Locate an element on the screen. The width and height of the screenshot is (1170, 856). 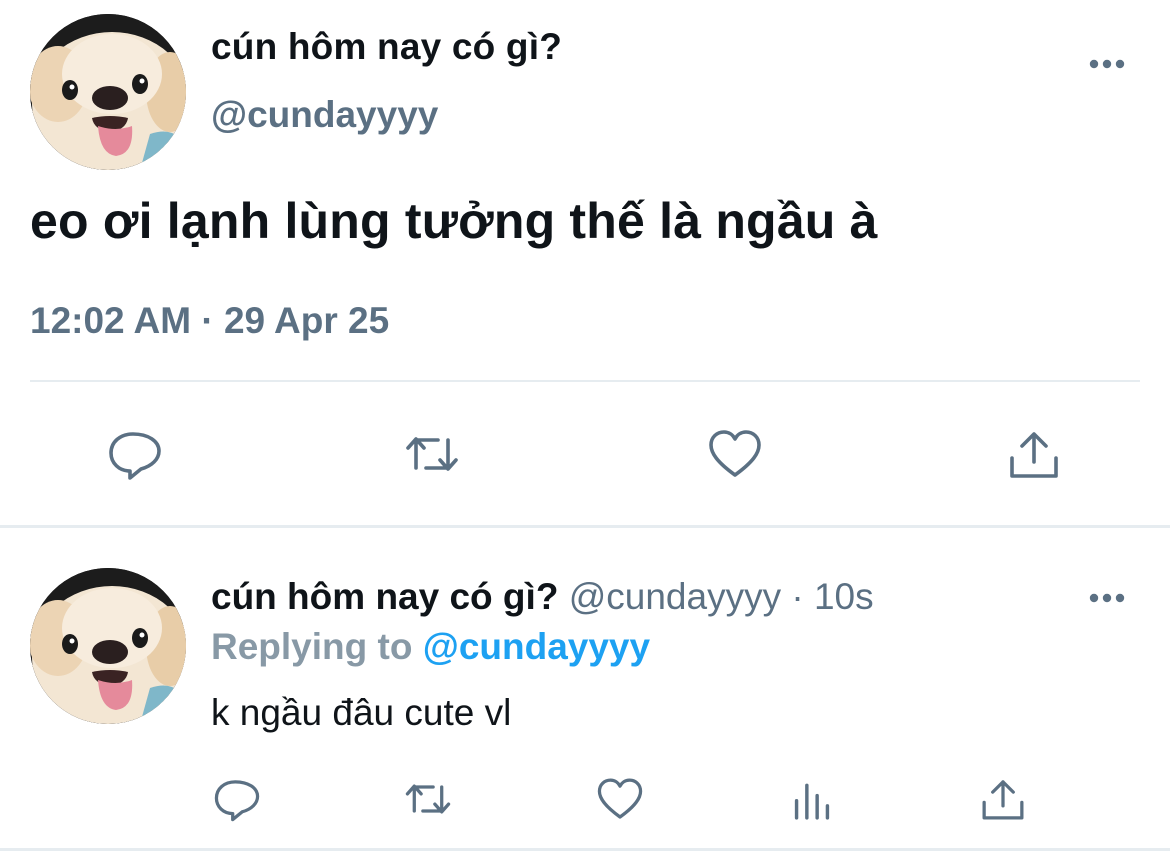
like-button is located at coordinates (735, 454).